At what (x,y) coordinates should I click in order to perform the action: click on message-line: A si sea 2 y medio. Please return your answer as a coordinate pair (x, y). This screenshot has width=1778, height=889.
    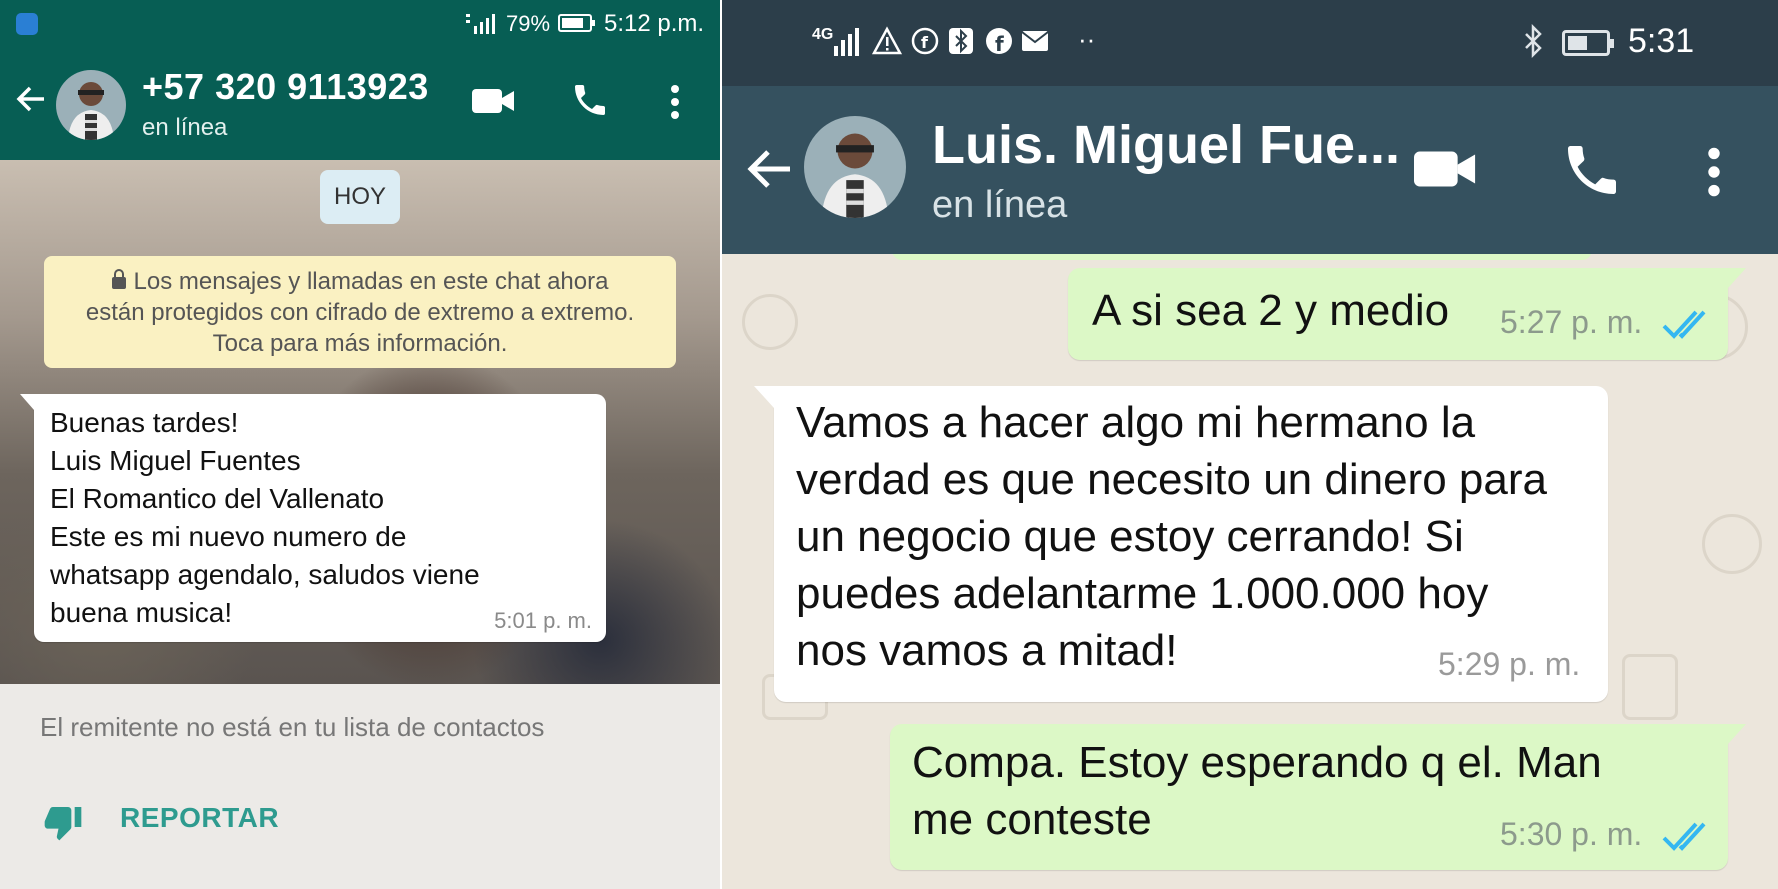
    Looking at the image, I should click on (1271, 310).